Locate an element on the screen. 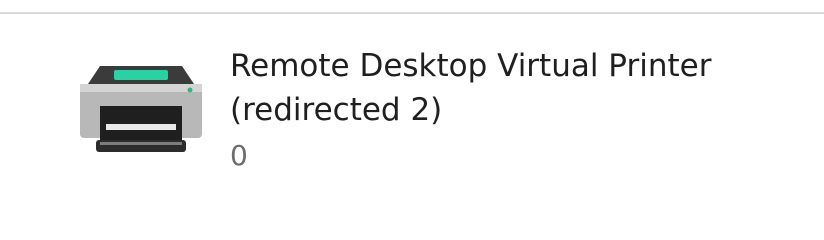  printer-icon is located at coordinates (141, 112).